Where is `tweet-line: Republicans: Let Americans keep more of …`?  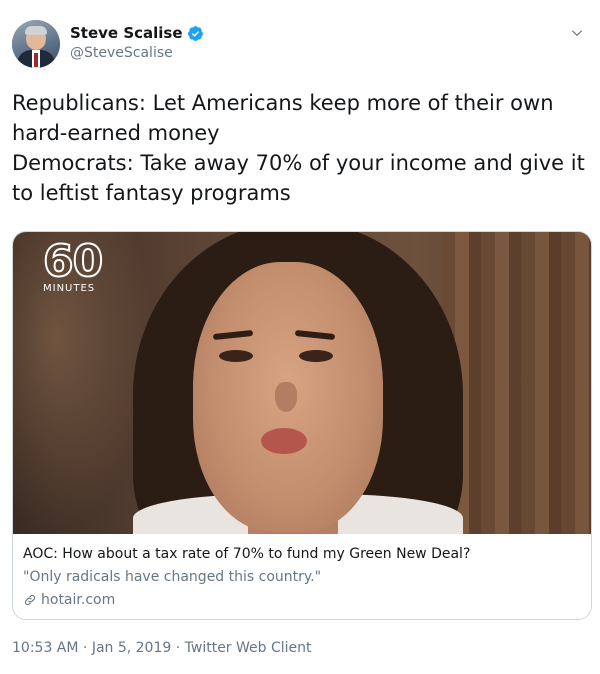
tweet-line: Republicans: Let Americans keep more of … is located at coordinates (283, 103).